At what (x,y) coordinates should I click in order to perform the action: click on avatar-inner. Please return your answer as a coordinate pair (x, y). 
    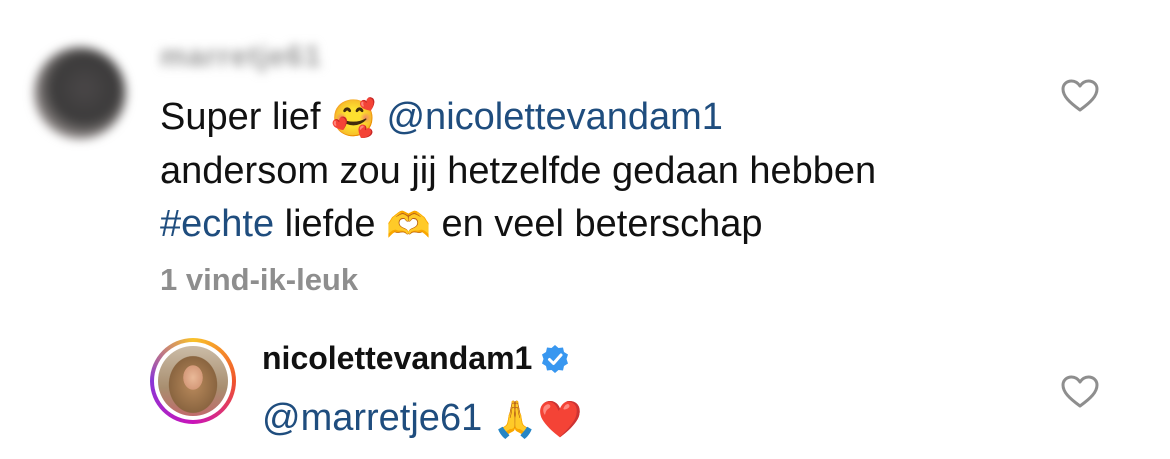
    Looking at the image, I should click on (193, 381).